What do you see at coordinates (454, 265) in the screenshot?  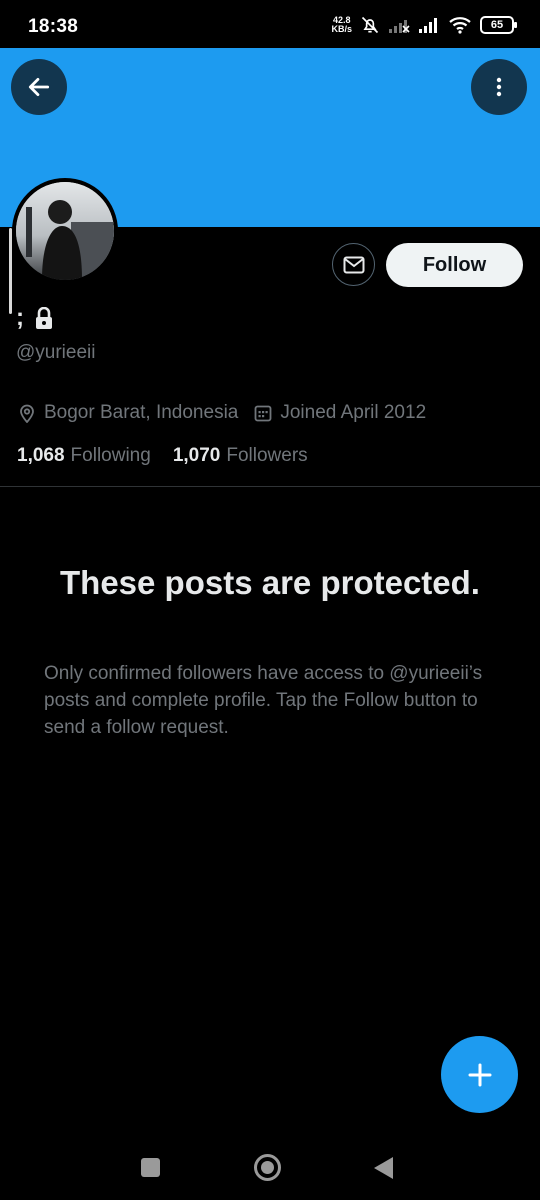 I see `follow-button: Follow` at bounding box center [454, 265].